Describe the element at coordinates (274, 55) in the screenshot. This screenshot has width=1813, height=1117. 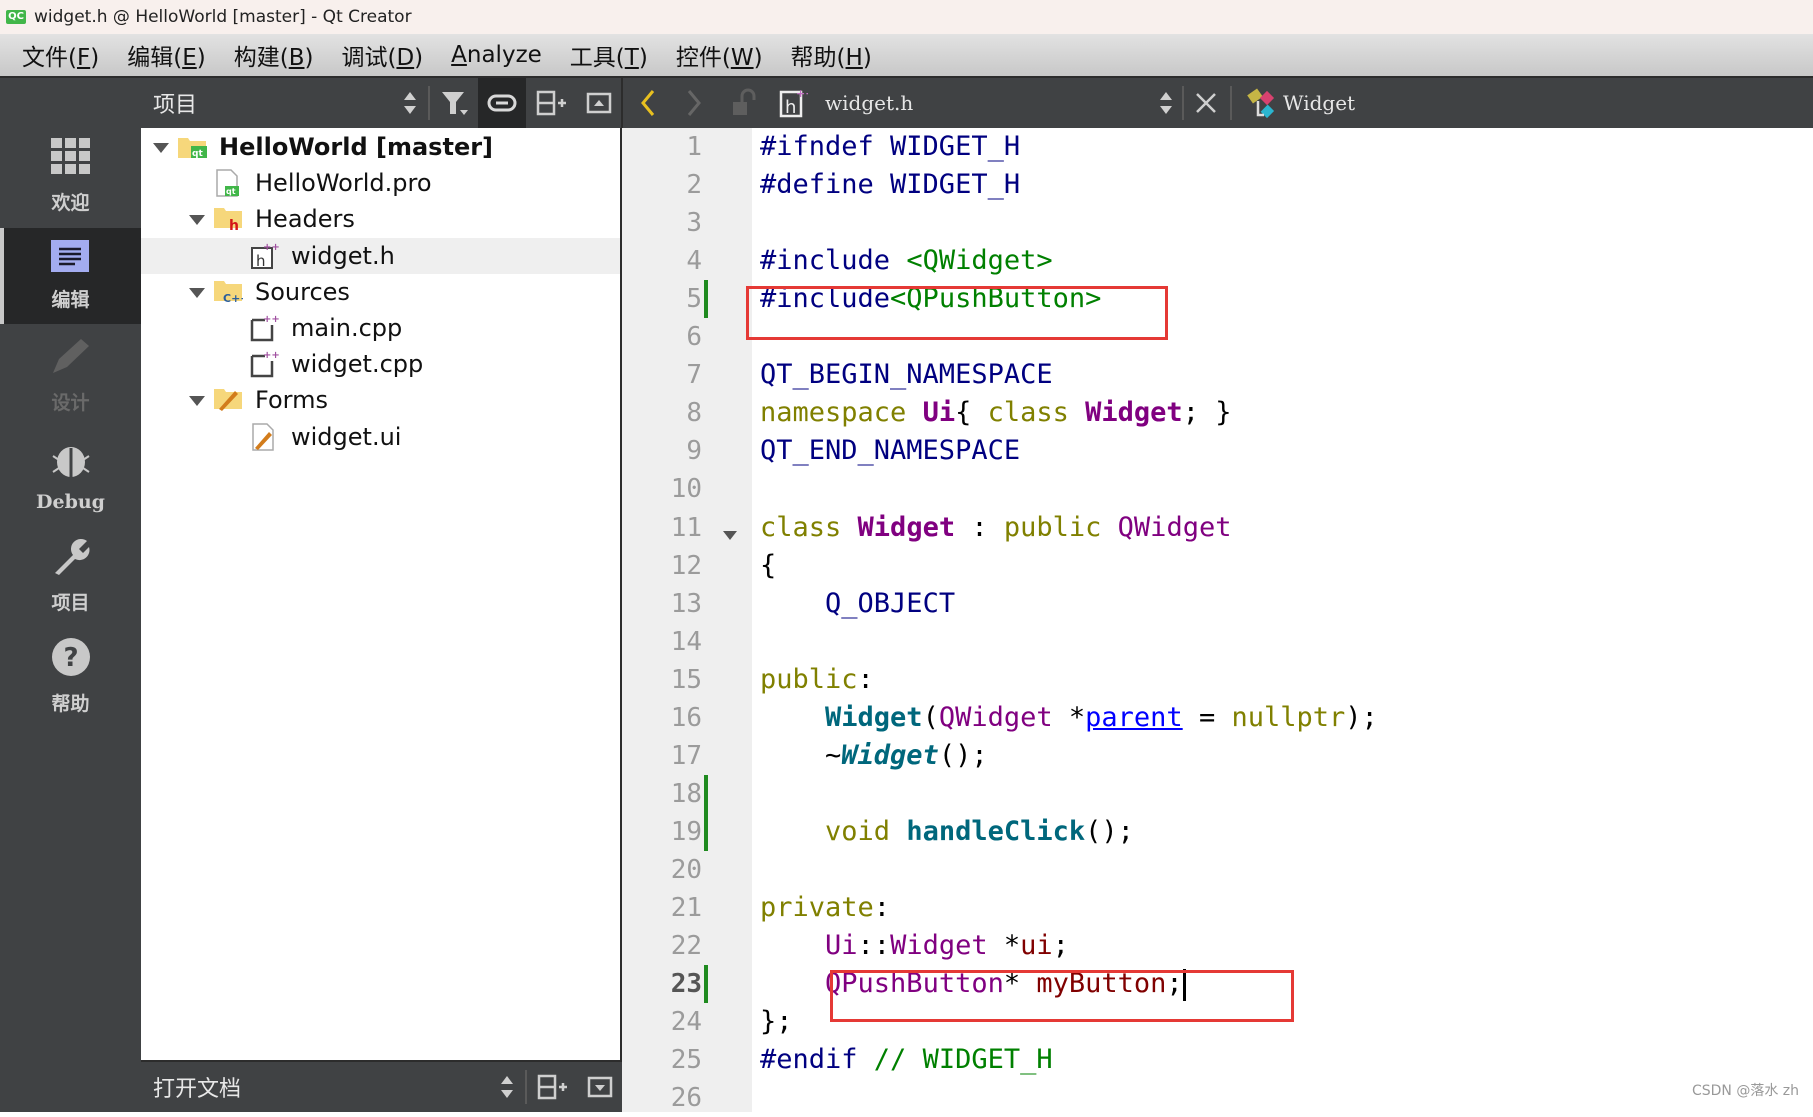
I see `menu-item: 构建(B)` at that location.